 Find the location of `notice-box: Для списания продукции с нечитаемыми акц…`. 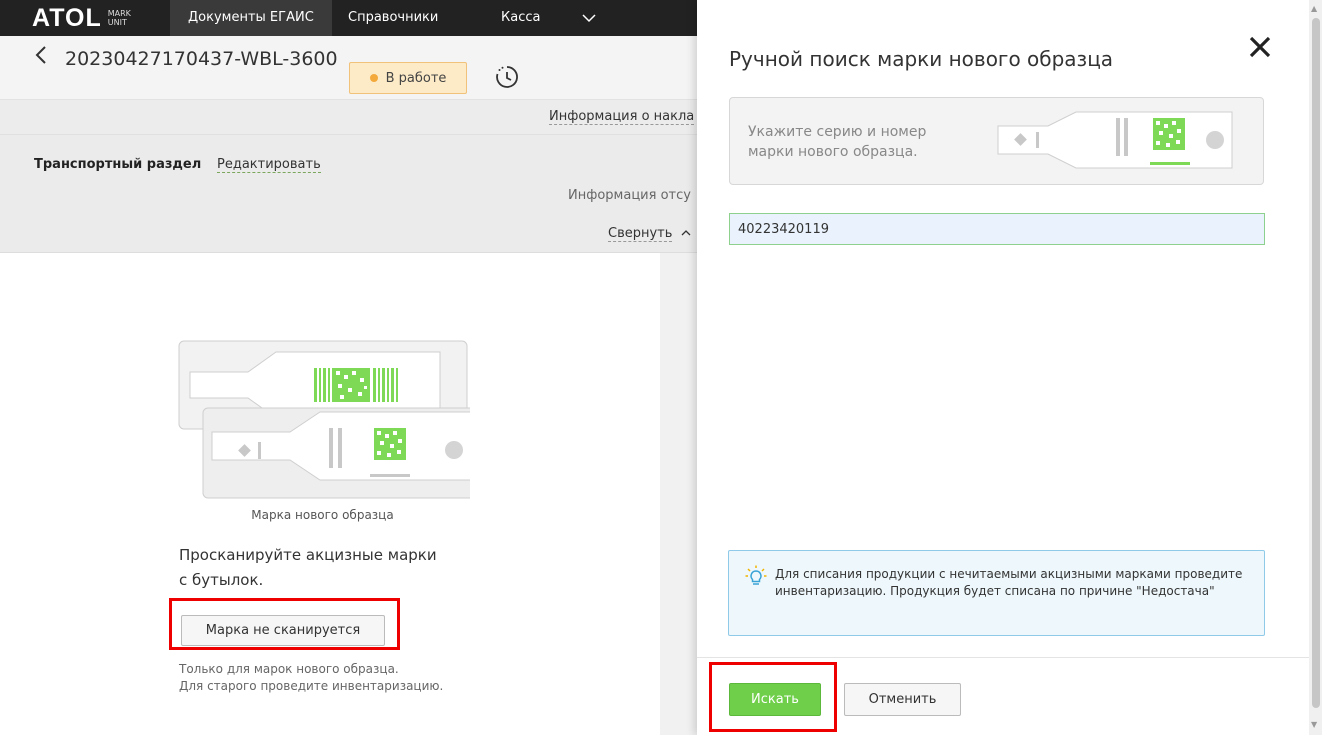

notice-box: Для списания продукции с нечитаемыми акц… is located at coordinates (996, 593).